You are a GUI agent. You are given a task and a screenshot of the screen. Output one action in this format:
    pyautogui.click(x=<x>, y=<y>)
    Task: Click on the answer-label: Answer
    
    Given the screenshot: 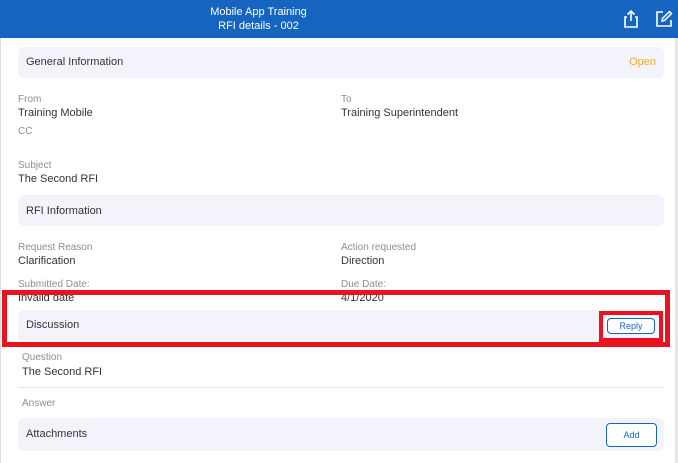 What is the action you would take?
    pyautogui.click(x=39, y=403)
    